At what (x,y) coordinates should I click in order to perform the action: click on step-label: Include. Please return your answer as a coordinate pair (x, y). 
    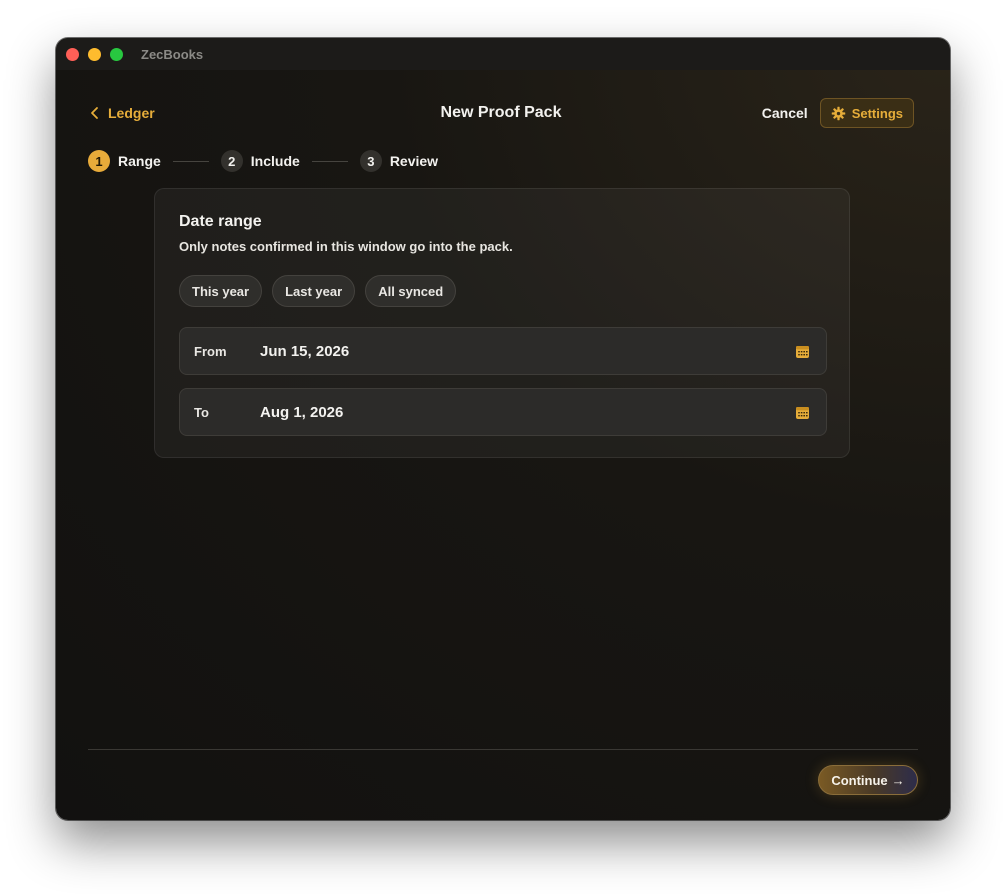
    Looking at the image, I should click on (275, 161).